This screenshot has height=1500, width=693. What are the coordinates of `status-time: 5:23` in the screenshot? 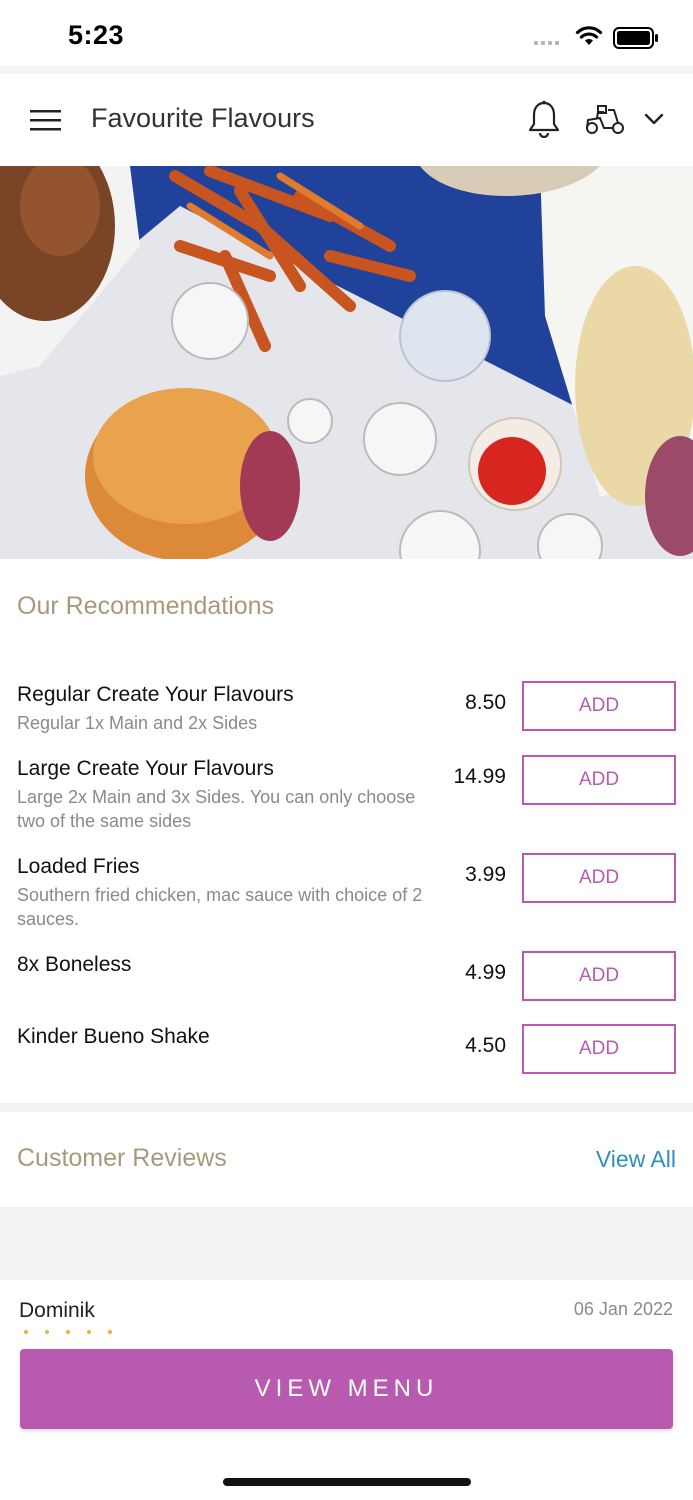 It's located at (96, 35).